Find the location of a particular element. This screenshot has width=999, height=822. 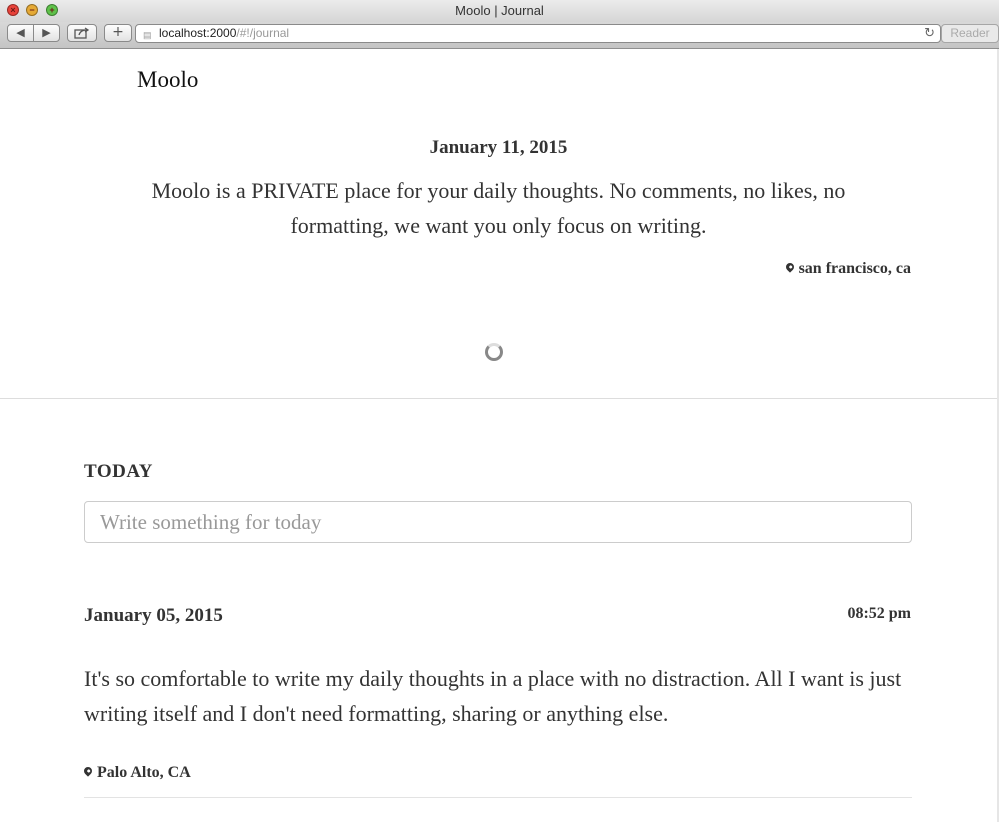

close-icon: × is located at coordinates (13, 10).